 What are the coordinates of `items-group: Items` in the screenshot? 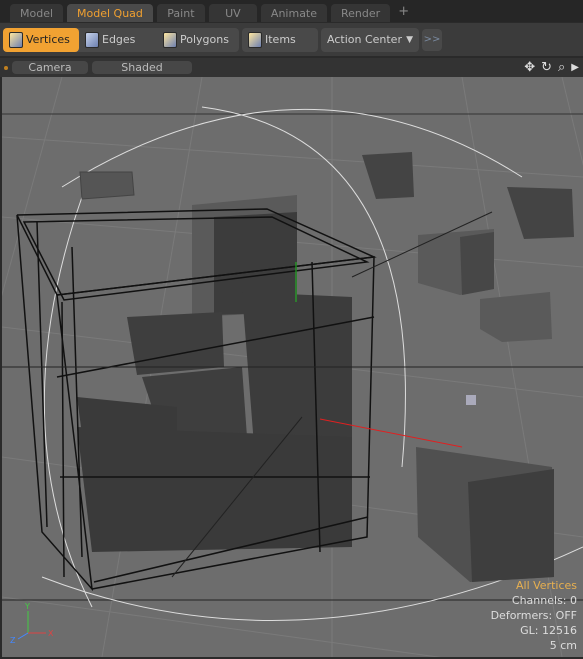 It's located at (280, 39).